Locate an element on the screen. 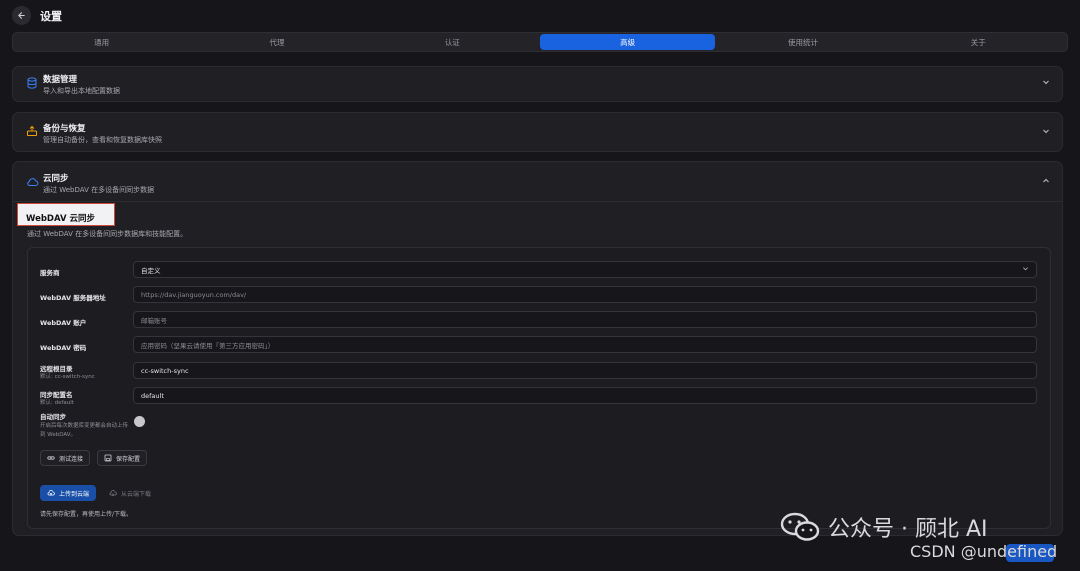 This screenshot has height=571, width=1080. tab-advanced: 高级 is located at coordinates (627, 42).